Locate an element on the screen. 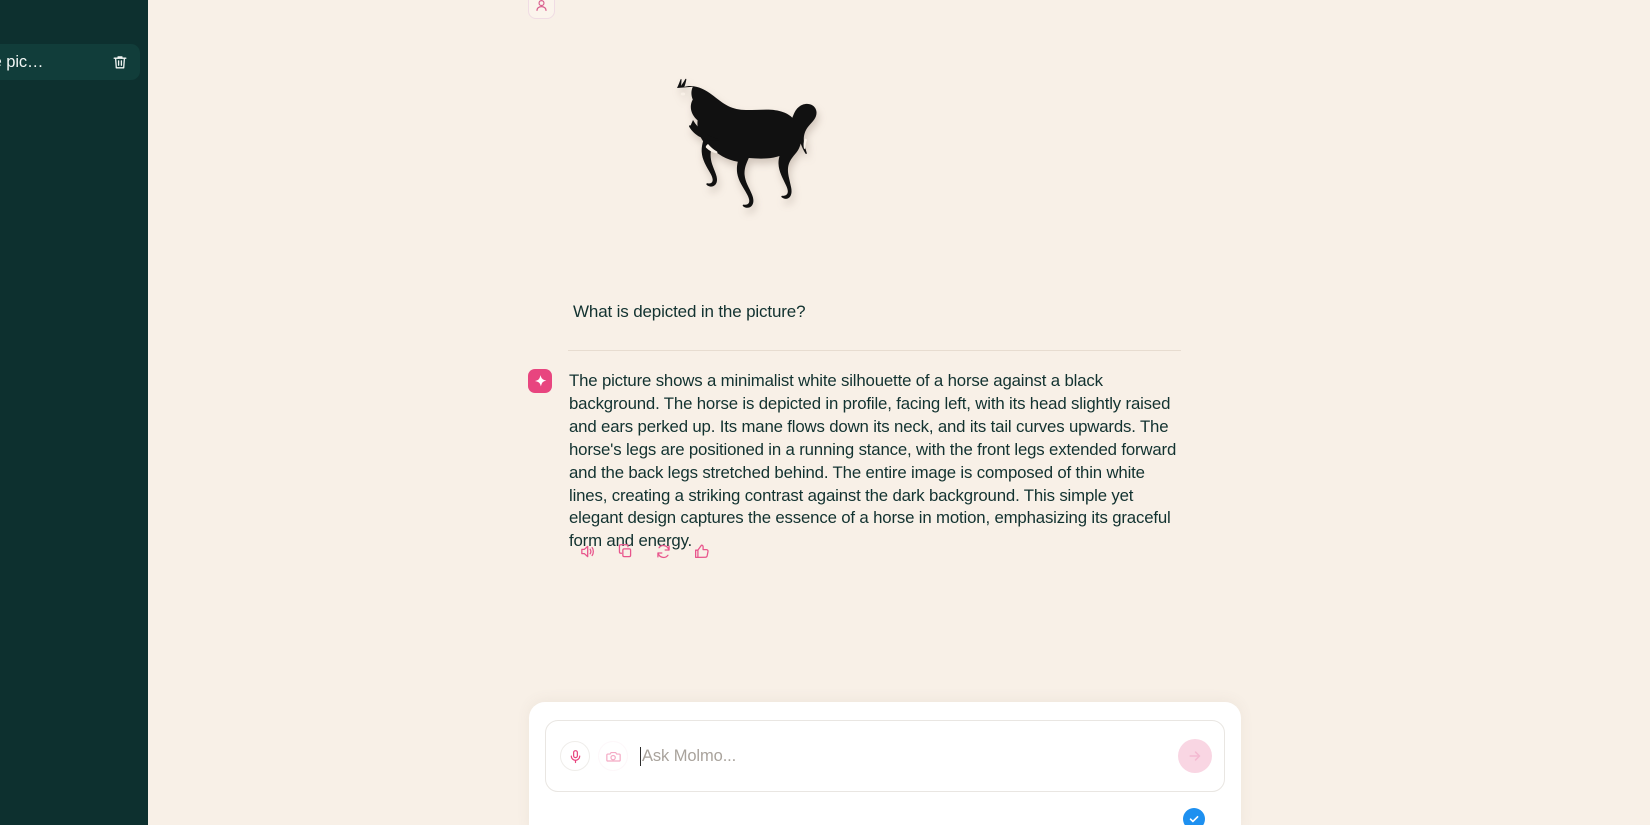  user-avatar is located at coordinates (541, 9).